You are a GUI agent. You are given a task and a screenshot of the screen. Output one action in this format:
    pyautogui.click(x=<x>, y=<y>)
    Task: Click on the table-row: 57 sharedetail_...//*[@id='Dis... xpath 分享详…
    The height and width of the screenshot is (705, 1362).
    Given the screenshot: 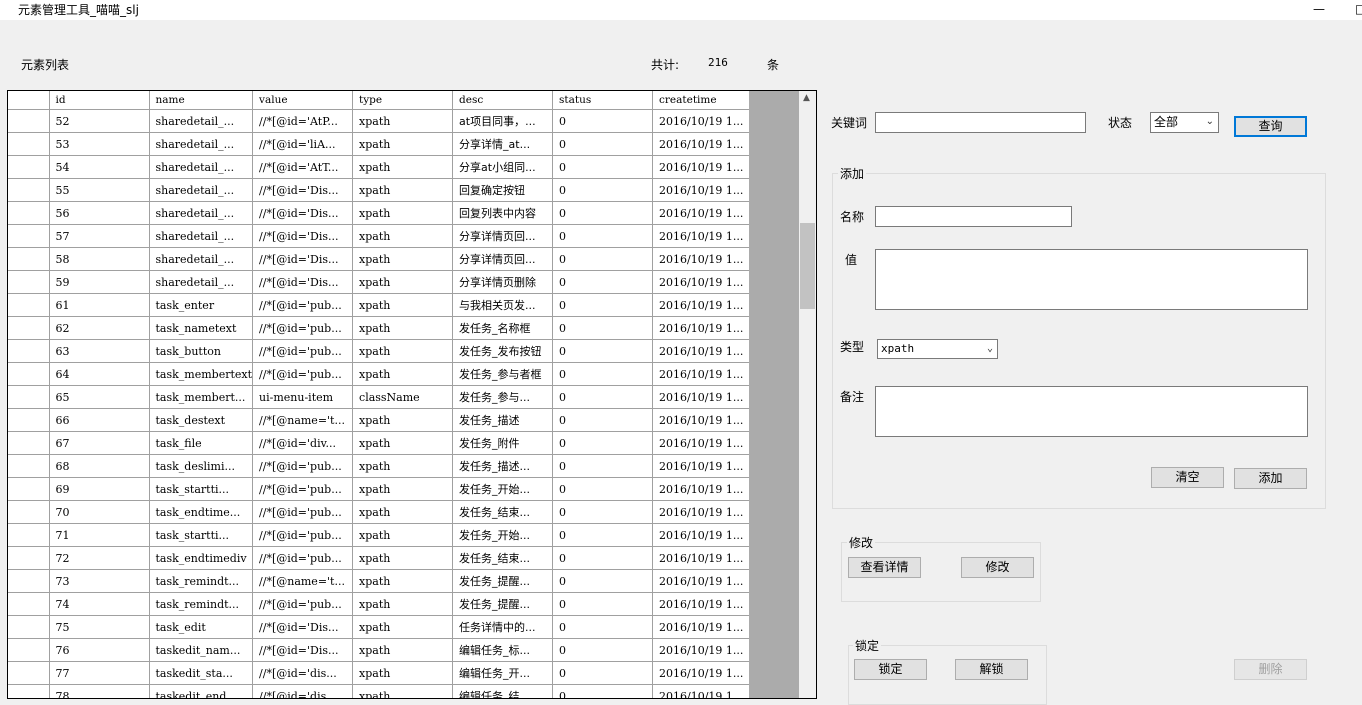 What is the action you would take?
    pyautogui.click(x=381, y=236)
    